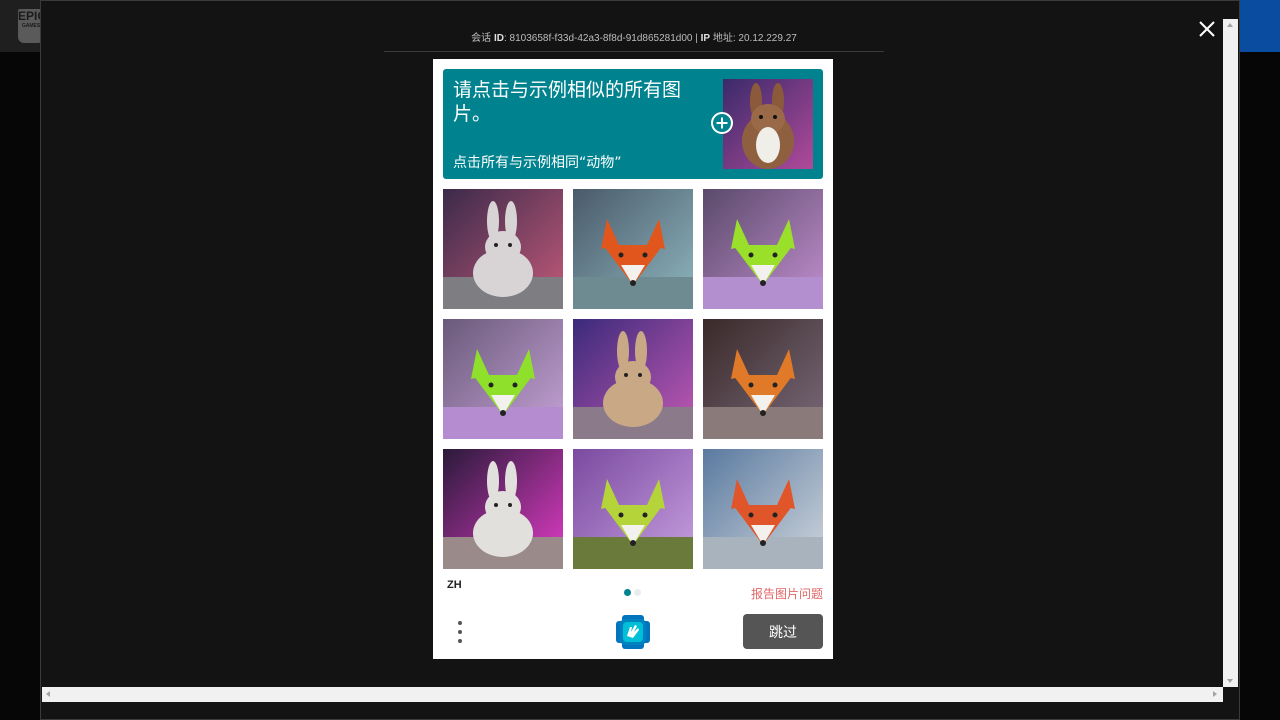  I want to click on background-blue-button, so click(1260, 26).